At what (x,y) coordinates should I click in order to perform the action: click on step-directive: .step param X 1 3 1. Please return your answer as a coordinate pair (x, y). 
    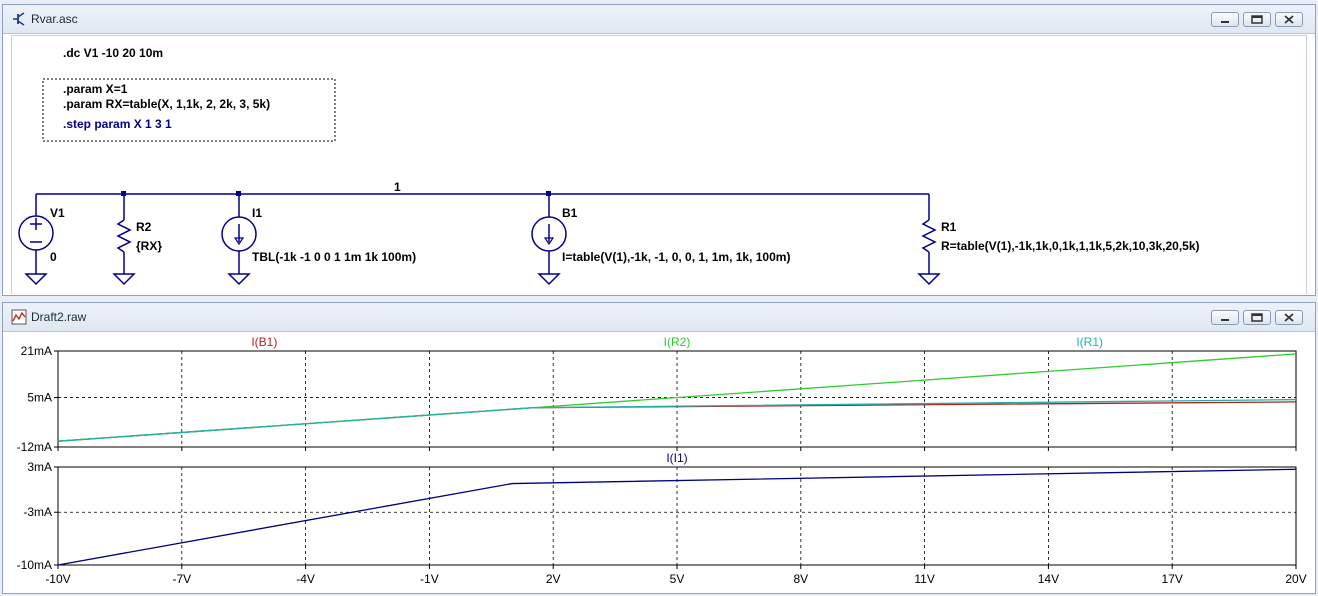
    Looking at the image, I should click on (117, 124).